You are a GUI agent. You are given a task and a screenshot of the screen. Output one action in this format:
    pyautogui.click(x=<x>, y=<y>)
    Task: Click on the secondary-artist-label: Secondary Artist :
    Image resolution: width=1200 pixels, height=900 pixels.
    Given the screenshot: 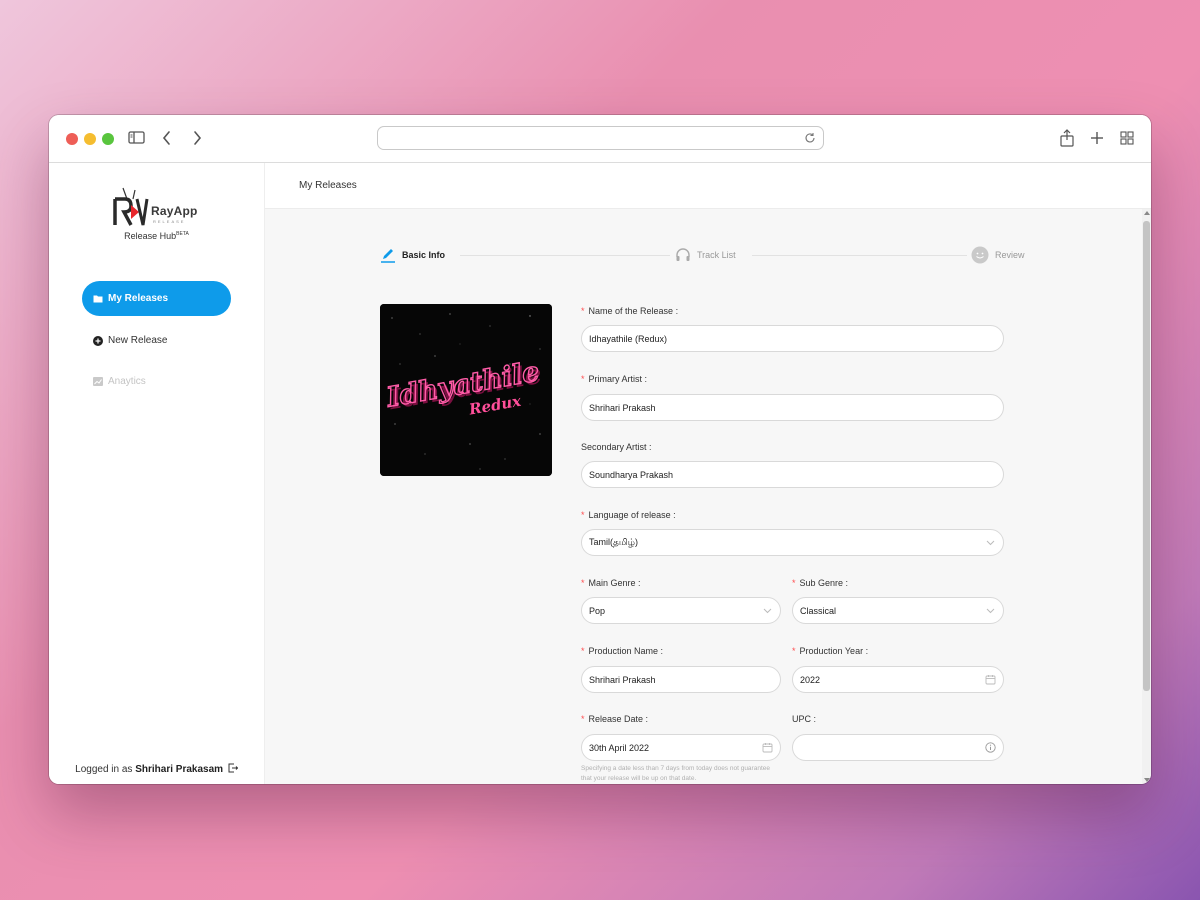 What is the action you would take?
    pyautogui.click(x=616, y=447)
    